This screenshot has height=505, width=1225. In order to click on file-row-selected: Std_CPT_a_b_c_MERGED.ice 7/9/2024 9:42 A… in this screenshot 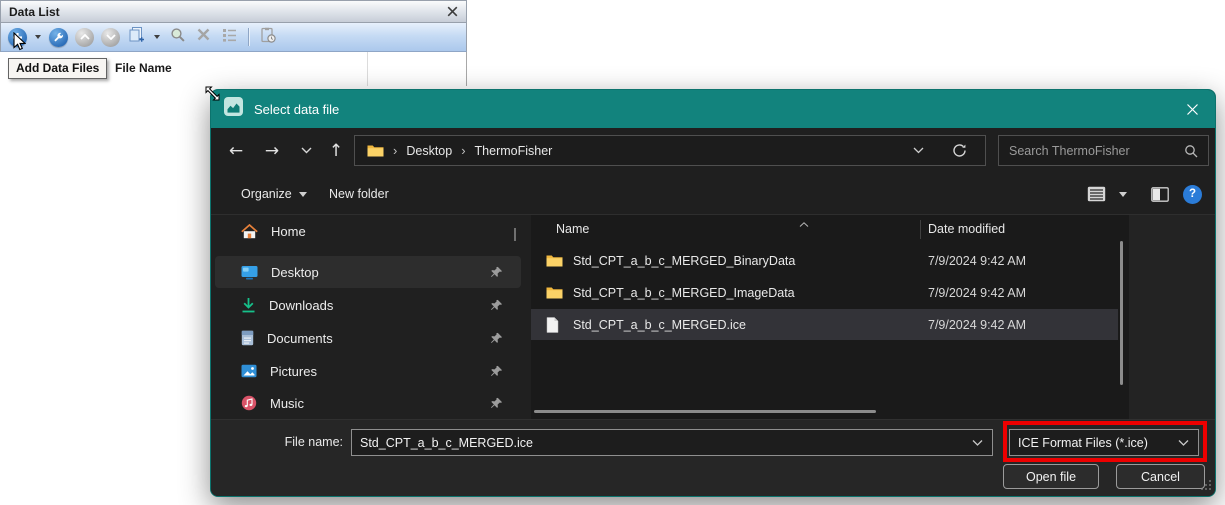, I will do `click(824, 324)`.